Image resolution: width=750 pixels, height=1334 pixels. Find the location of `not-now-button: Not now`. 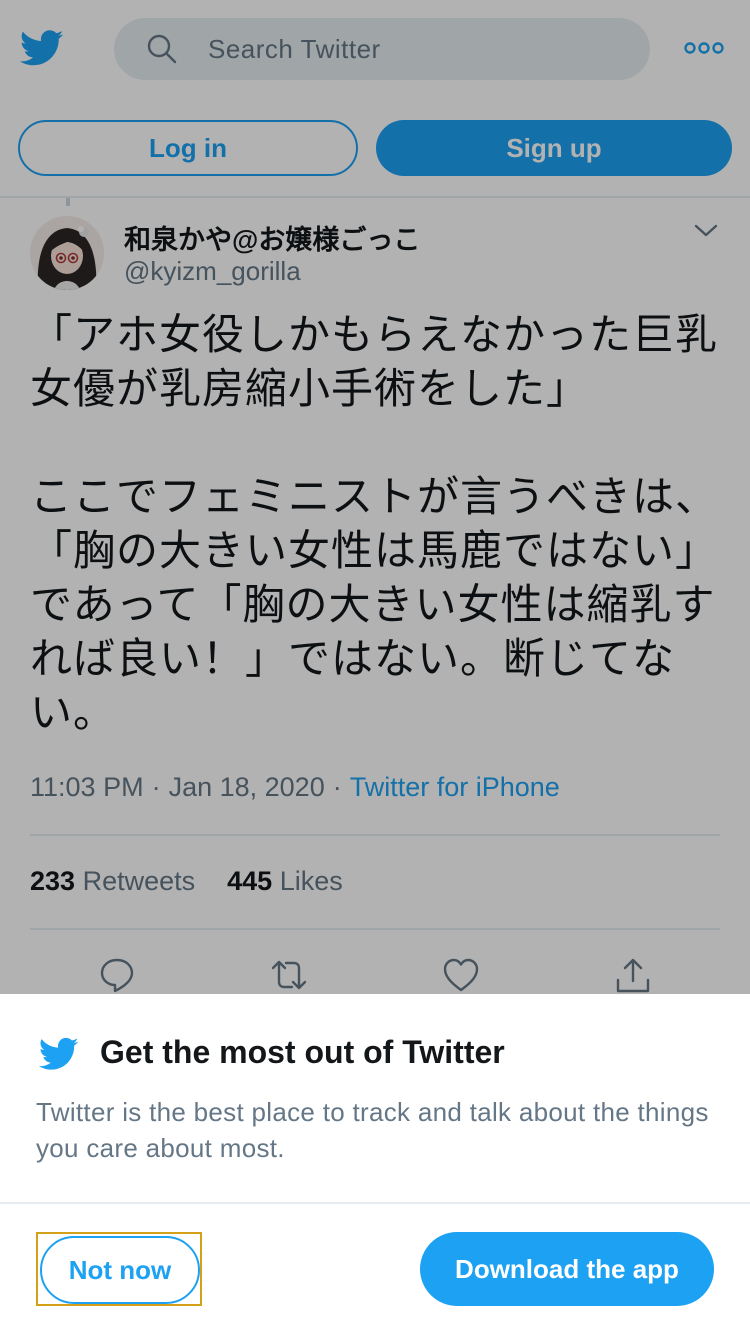

not-now-button: Not now is located at coordinates (120, 1270).